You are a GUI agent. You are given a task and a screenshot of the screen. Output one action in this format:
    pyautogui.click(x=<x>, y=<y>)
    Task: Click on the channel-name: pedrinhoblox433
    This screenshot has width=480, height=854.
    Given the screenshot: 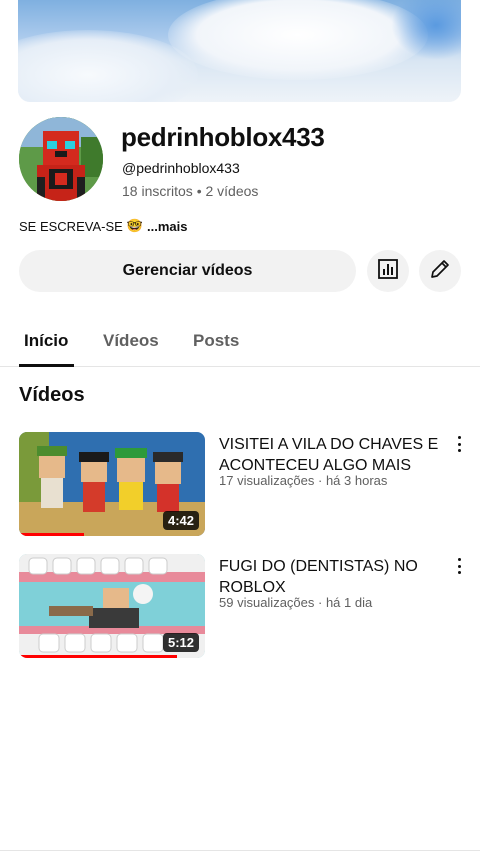 What is the action you would take?
    pyautogui.click(x=223, y=137)
    